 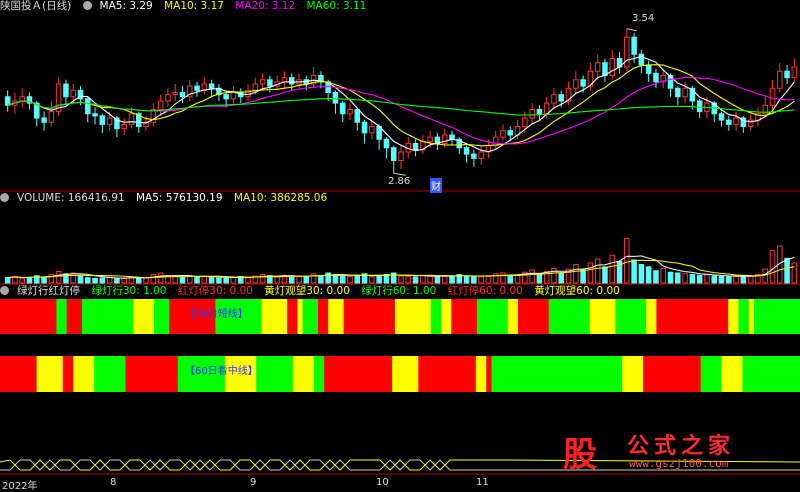 What do you see at coordinates (129, 291) in the screenshot?
I see `green30-value: 绿灯行30: 1.00` at bounding box center [129, 291].